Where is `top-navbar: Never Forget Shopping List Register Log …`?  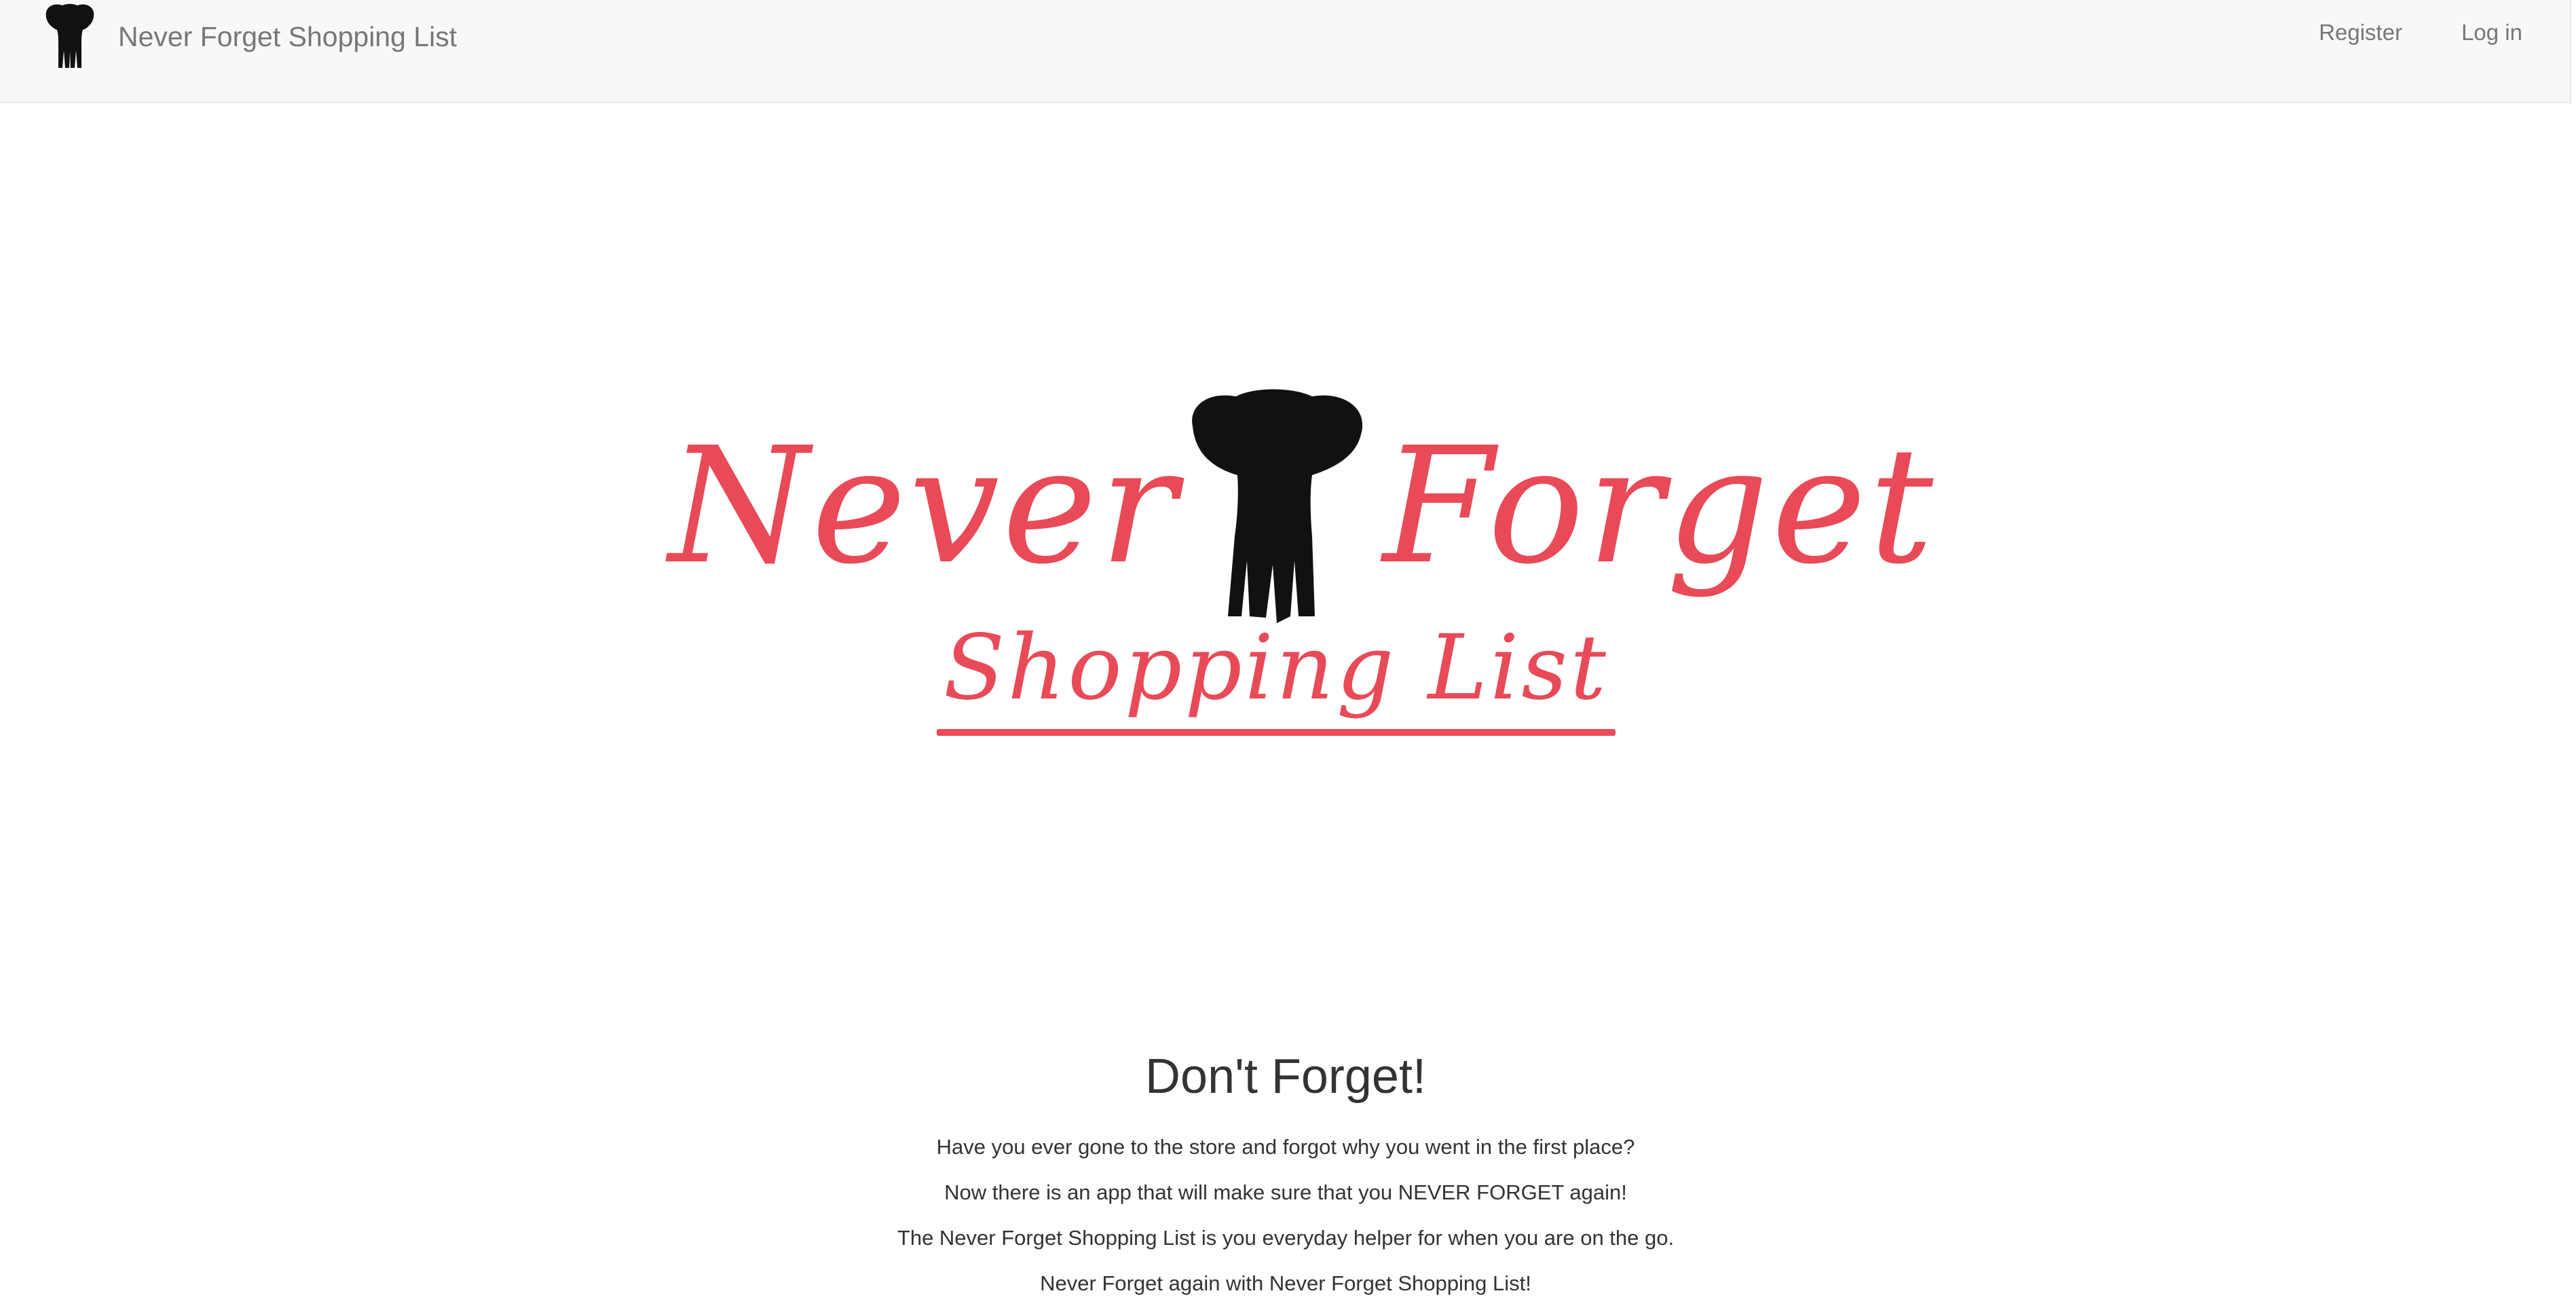
top-navbar: Never Forget Shopping List Register Log … is located at coordinates (1286, 51).